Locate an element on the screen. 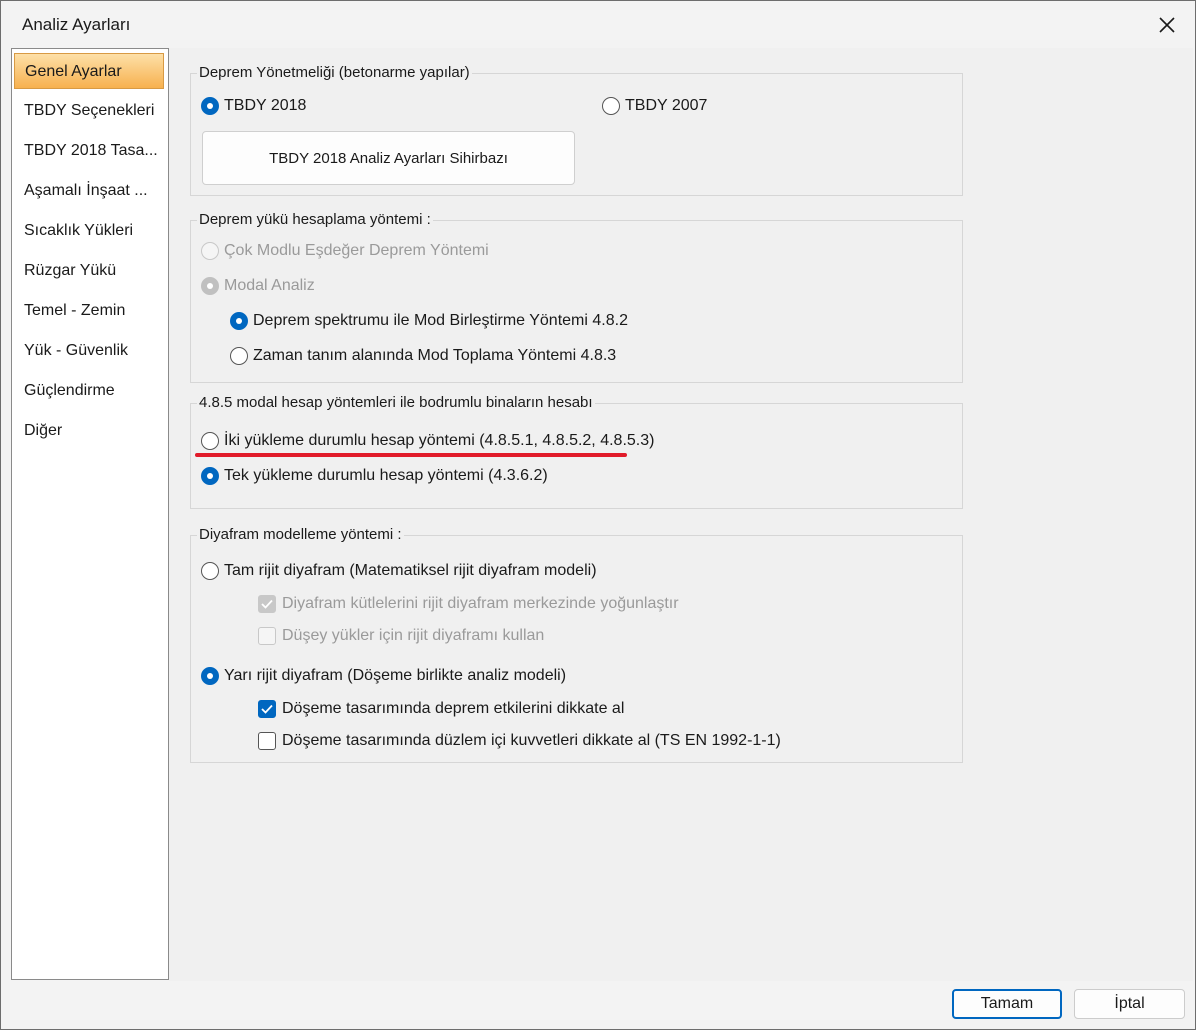 Image resolution: width=1196 pixels, height=1030 pixels. red-highlight-underline is located at coordinates (411, 455).